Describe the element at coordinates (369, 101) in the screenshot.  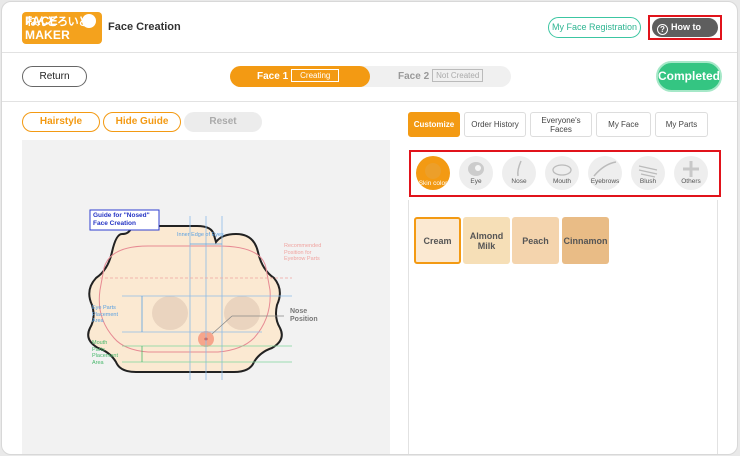
I see `toolbar-divider` at that location.